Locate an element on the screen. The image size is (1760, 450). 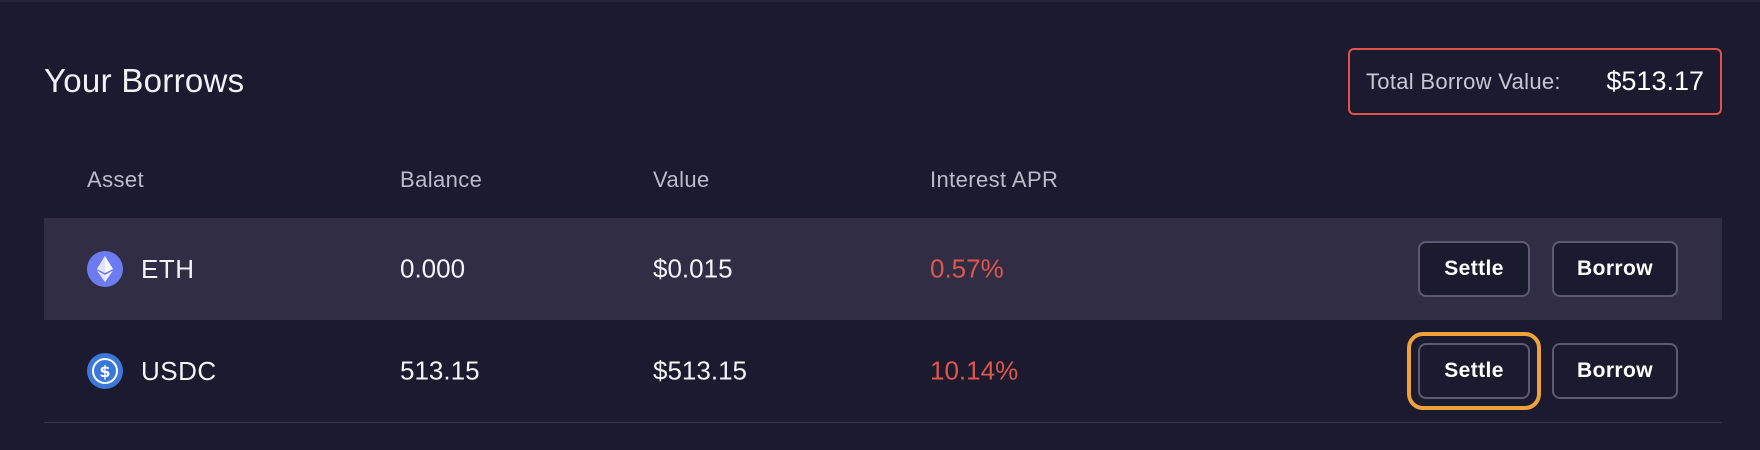
total-borrow-amount: $513.17 is located at coordinates (1655, 81).